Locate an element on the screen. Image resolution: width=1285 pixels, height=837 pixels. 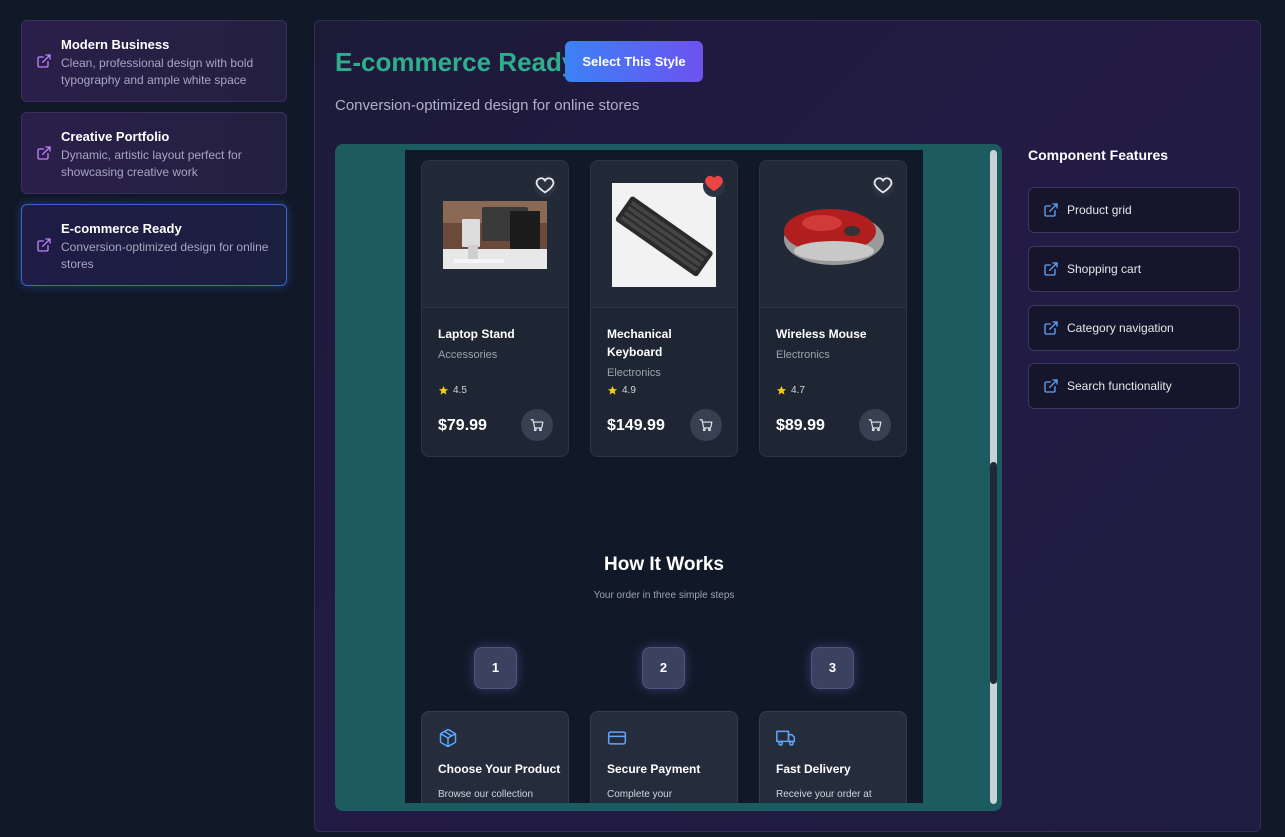
product-name: Laptop Stand is located at coordinates (476, 334).